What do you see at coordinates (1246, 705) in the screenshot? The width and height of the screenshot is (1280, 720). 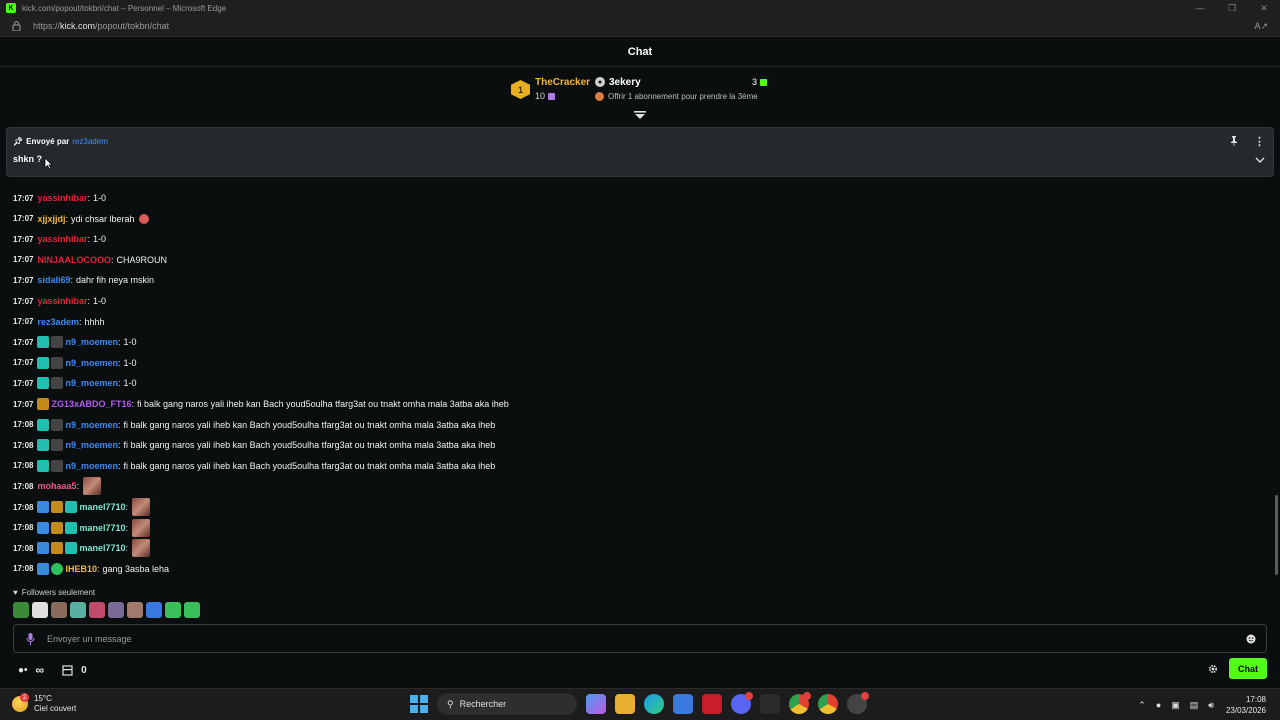 I see `taskbar-clock: 17:08 23/03/2026` at bounding box center [1246, 705].